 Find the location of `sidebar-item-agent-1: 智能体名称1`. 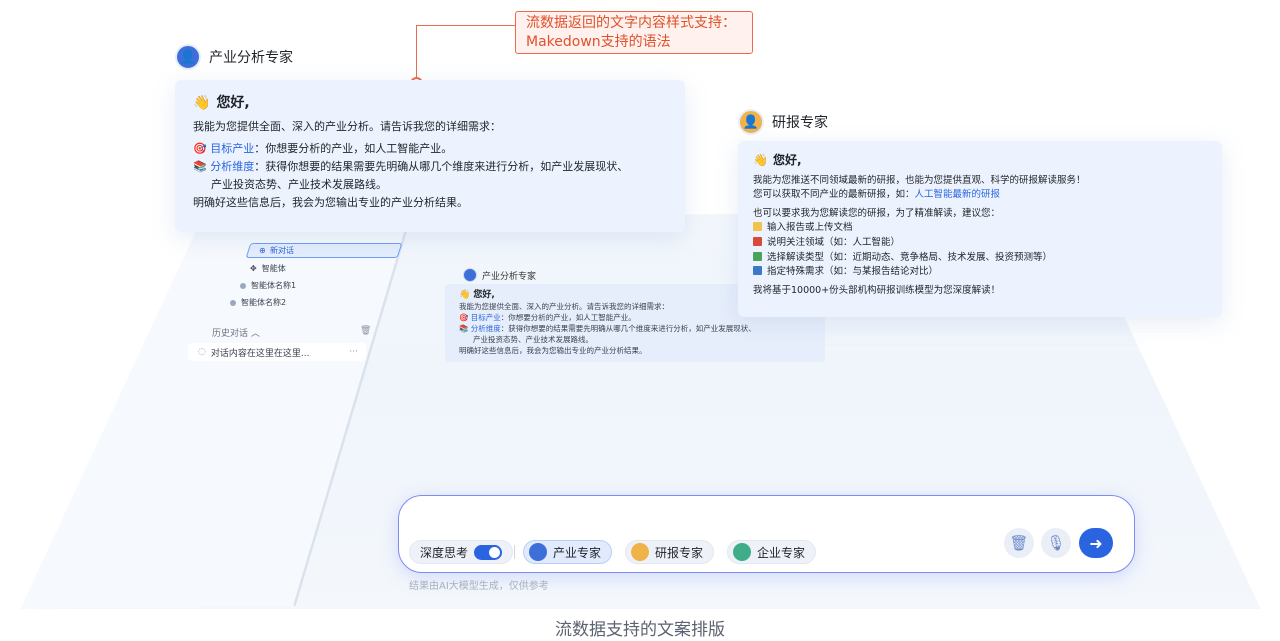

sidebar-item-agent-1: 智能体名称1 is located at coordinates (268, 285).